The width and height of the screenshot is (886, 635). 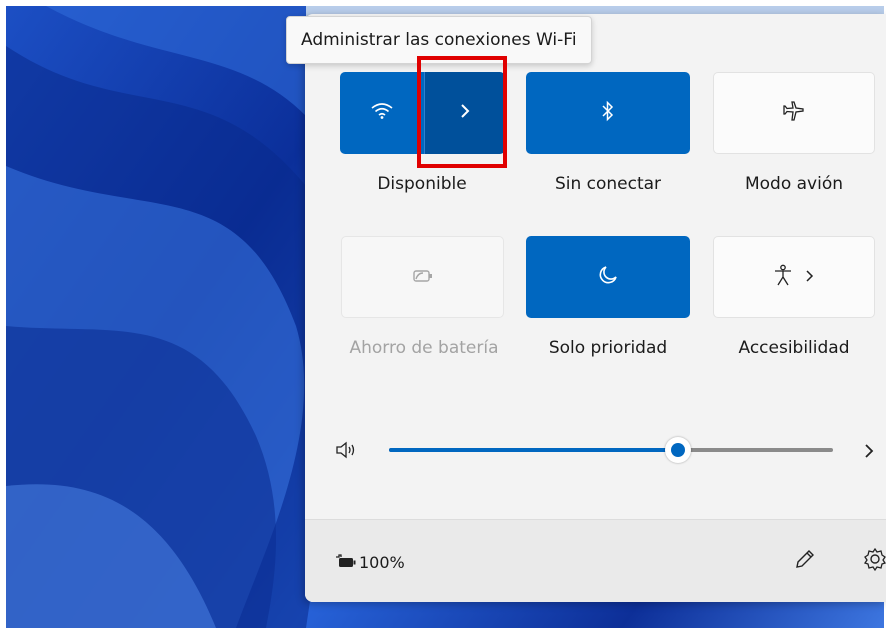 I want to click on airplane-icon, so click(x=794, y=113).